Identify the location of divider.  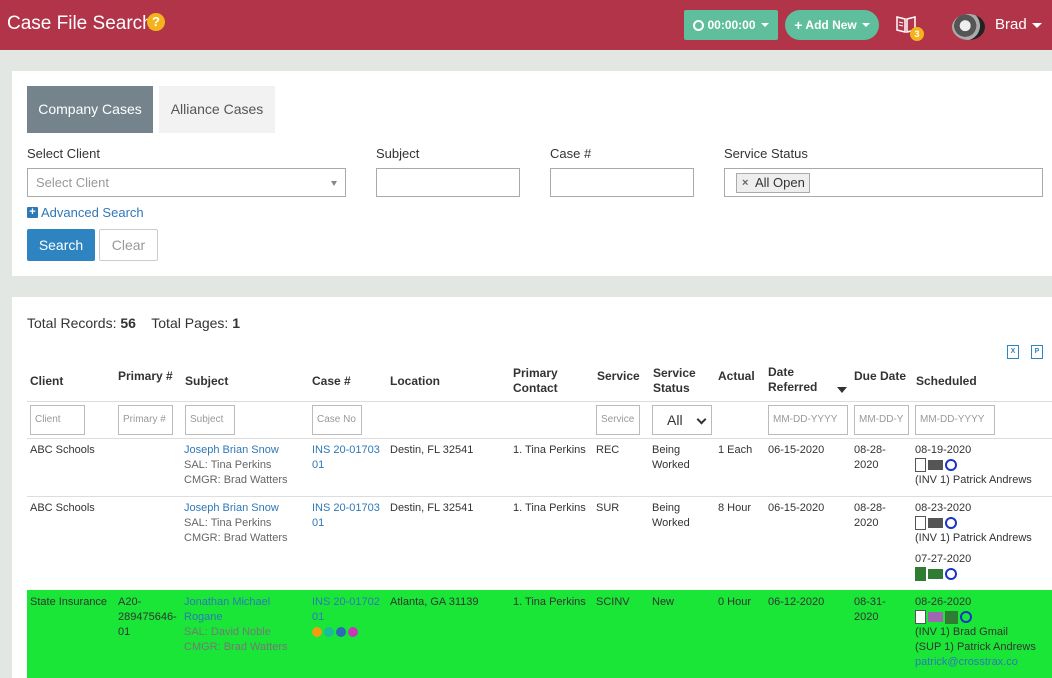
(539, 401).